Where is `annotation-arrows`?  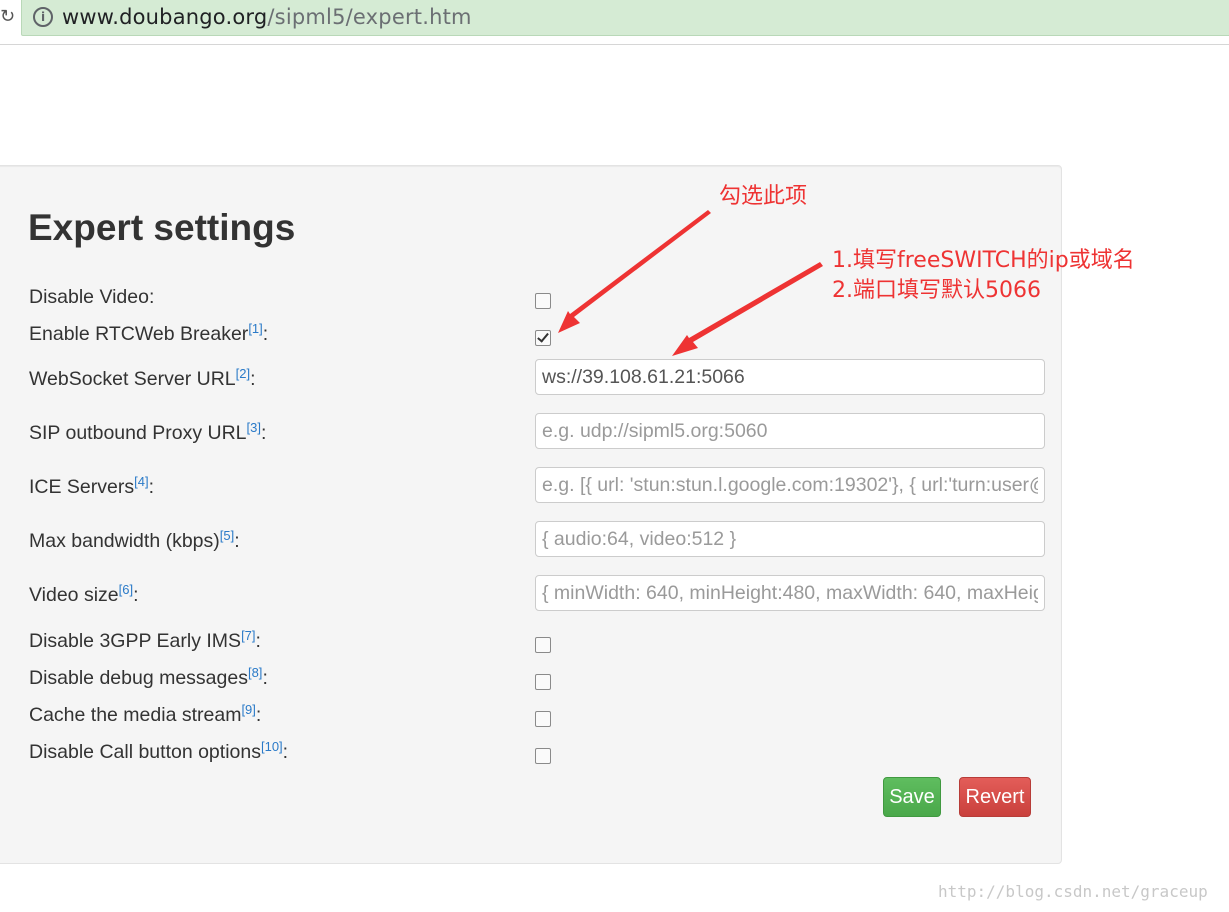
annotation-arrows is located at coordinates (690, 283).